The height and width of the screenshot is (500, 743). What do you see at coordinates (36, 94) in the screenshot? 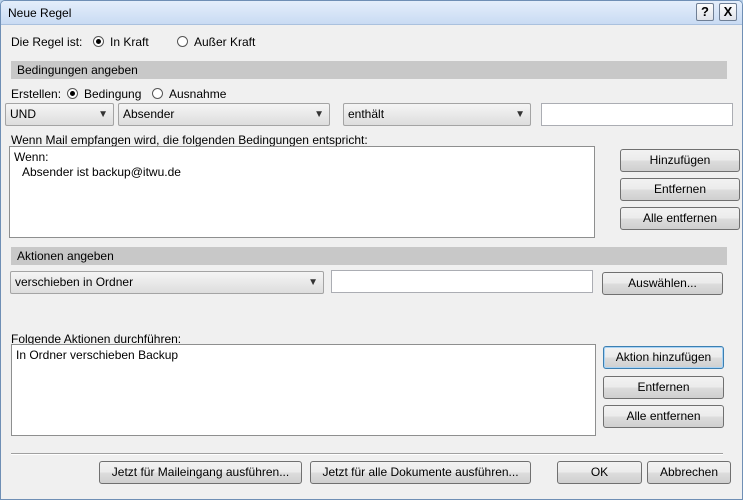
I see `create-label: Erstellen:` at bounding box center [36, 94].